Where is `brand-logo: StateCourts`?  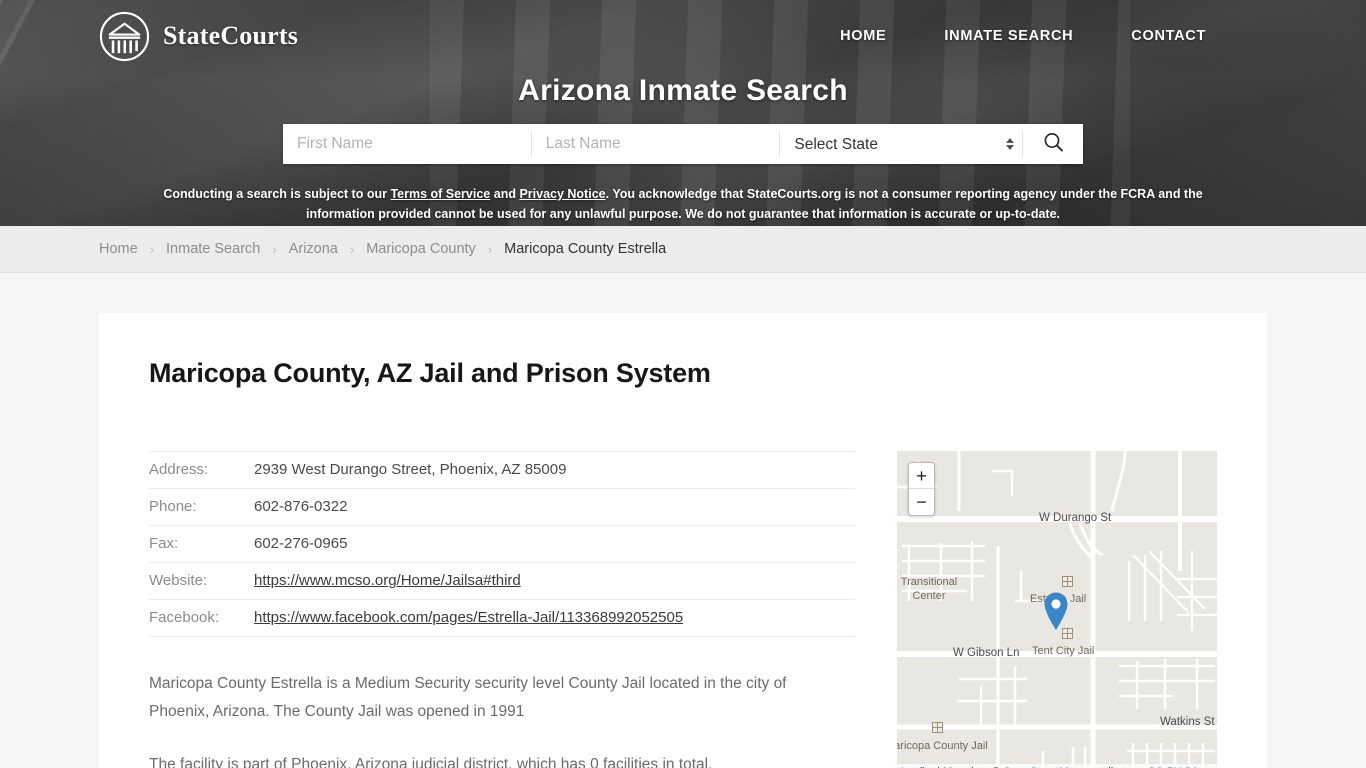
brand-logo: StateCourts is located at coordinates (198, 36).